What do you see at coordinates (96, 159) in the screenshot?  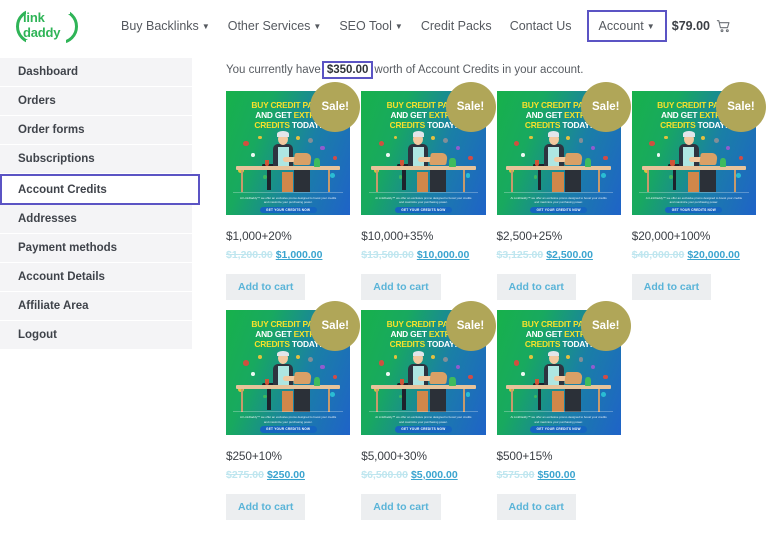 I see `sidebar-item-subscriptions: Subscriptions` at bounding box center [96, 159].